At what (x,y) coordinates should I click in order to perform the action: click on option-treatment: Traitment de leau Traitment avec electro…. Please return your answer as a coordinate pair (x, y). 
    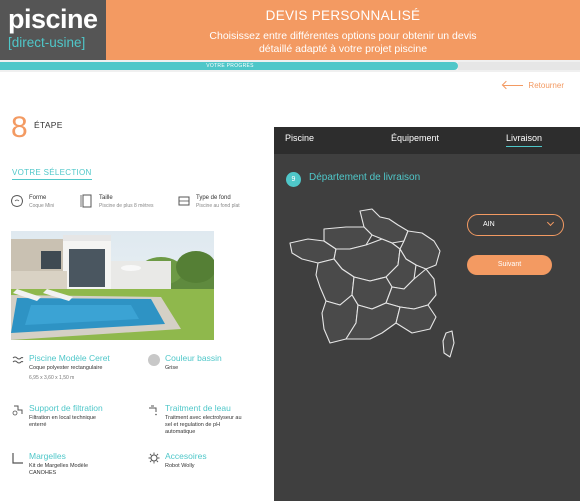
    Looking at the image, I should click on (195, 419).